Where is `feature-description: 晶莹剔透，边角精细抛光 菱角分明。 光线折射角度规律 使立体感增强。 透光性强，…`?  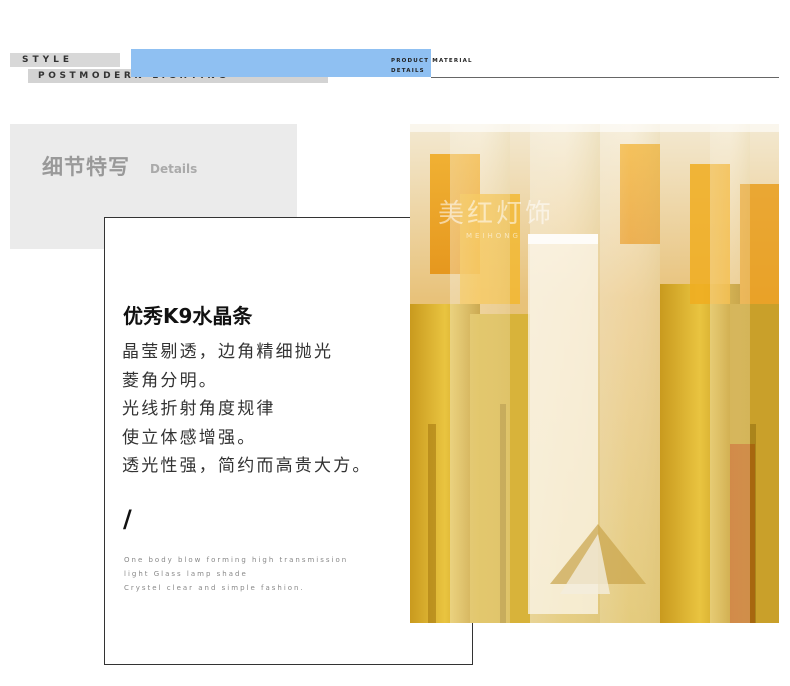
feature-description: 晶莹剔透，边角精细抛光 菱角分明。 光线折射角度规律 使立体感增强。 透光性强，… is located at coordinates (247, 409).